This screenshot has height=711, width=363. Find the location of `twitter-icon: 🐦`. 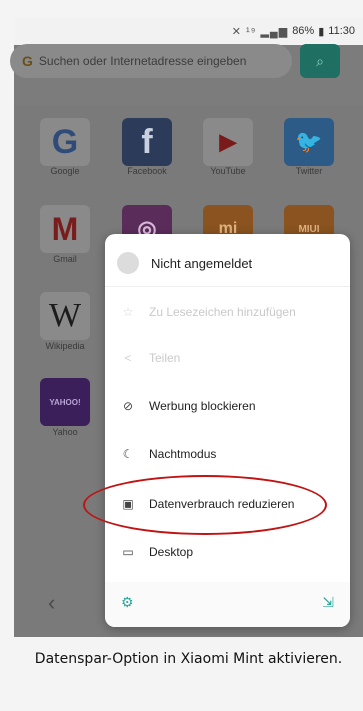

twitter-icon: 🐦 is located at coordinates (309, 141).